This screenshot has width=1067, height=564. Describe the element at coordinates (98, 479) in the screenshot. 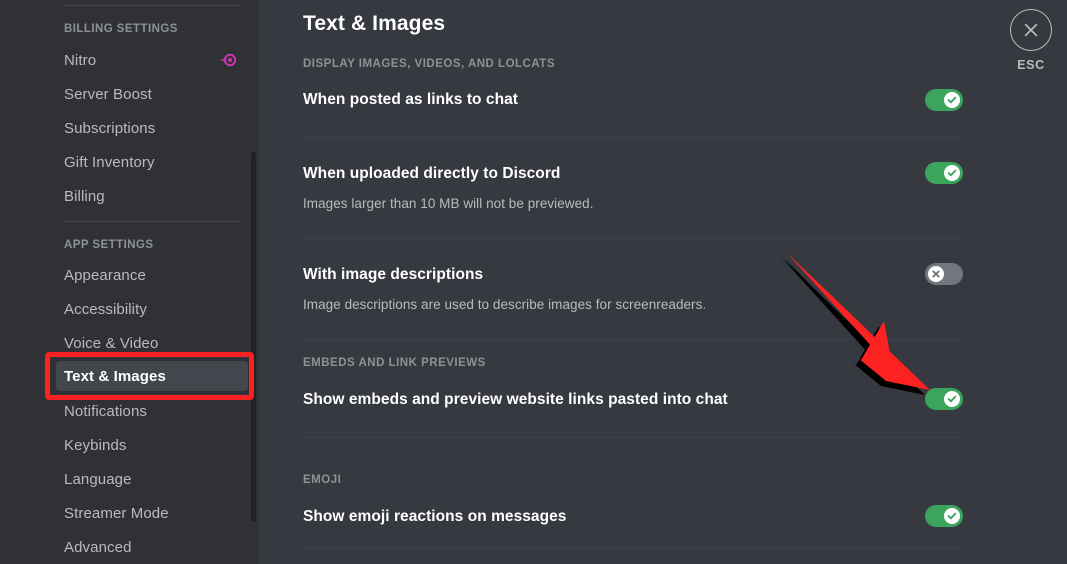

I see `sidebar-item-label: Language` at that location.